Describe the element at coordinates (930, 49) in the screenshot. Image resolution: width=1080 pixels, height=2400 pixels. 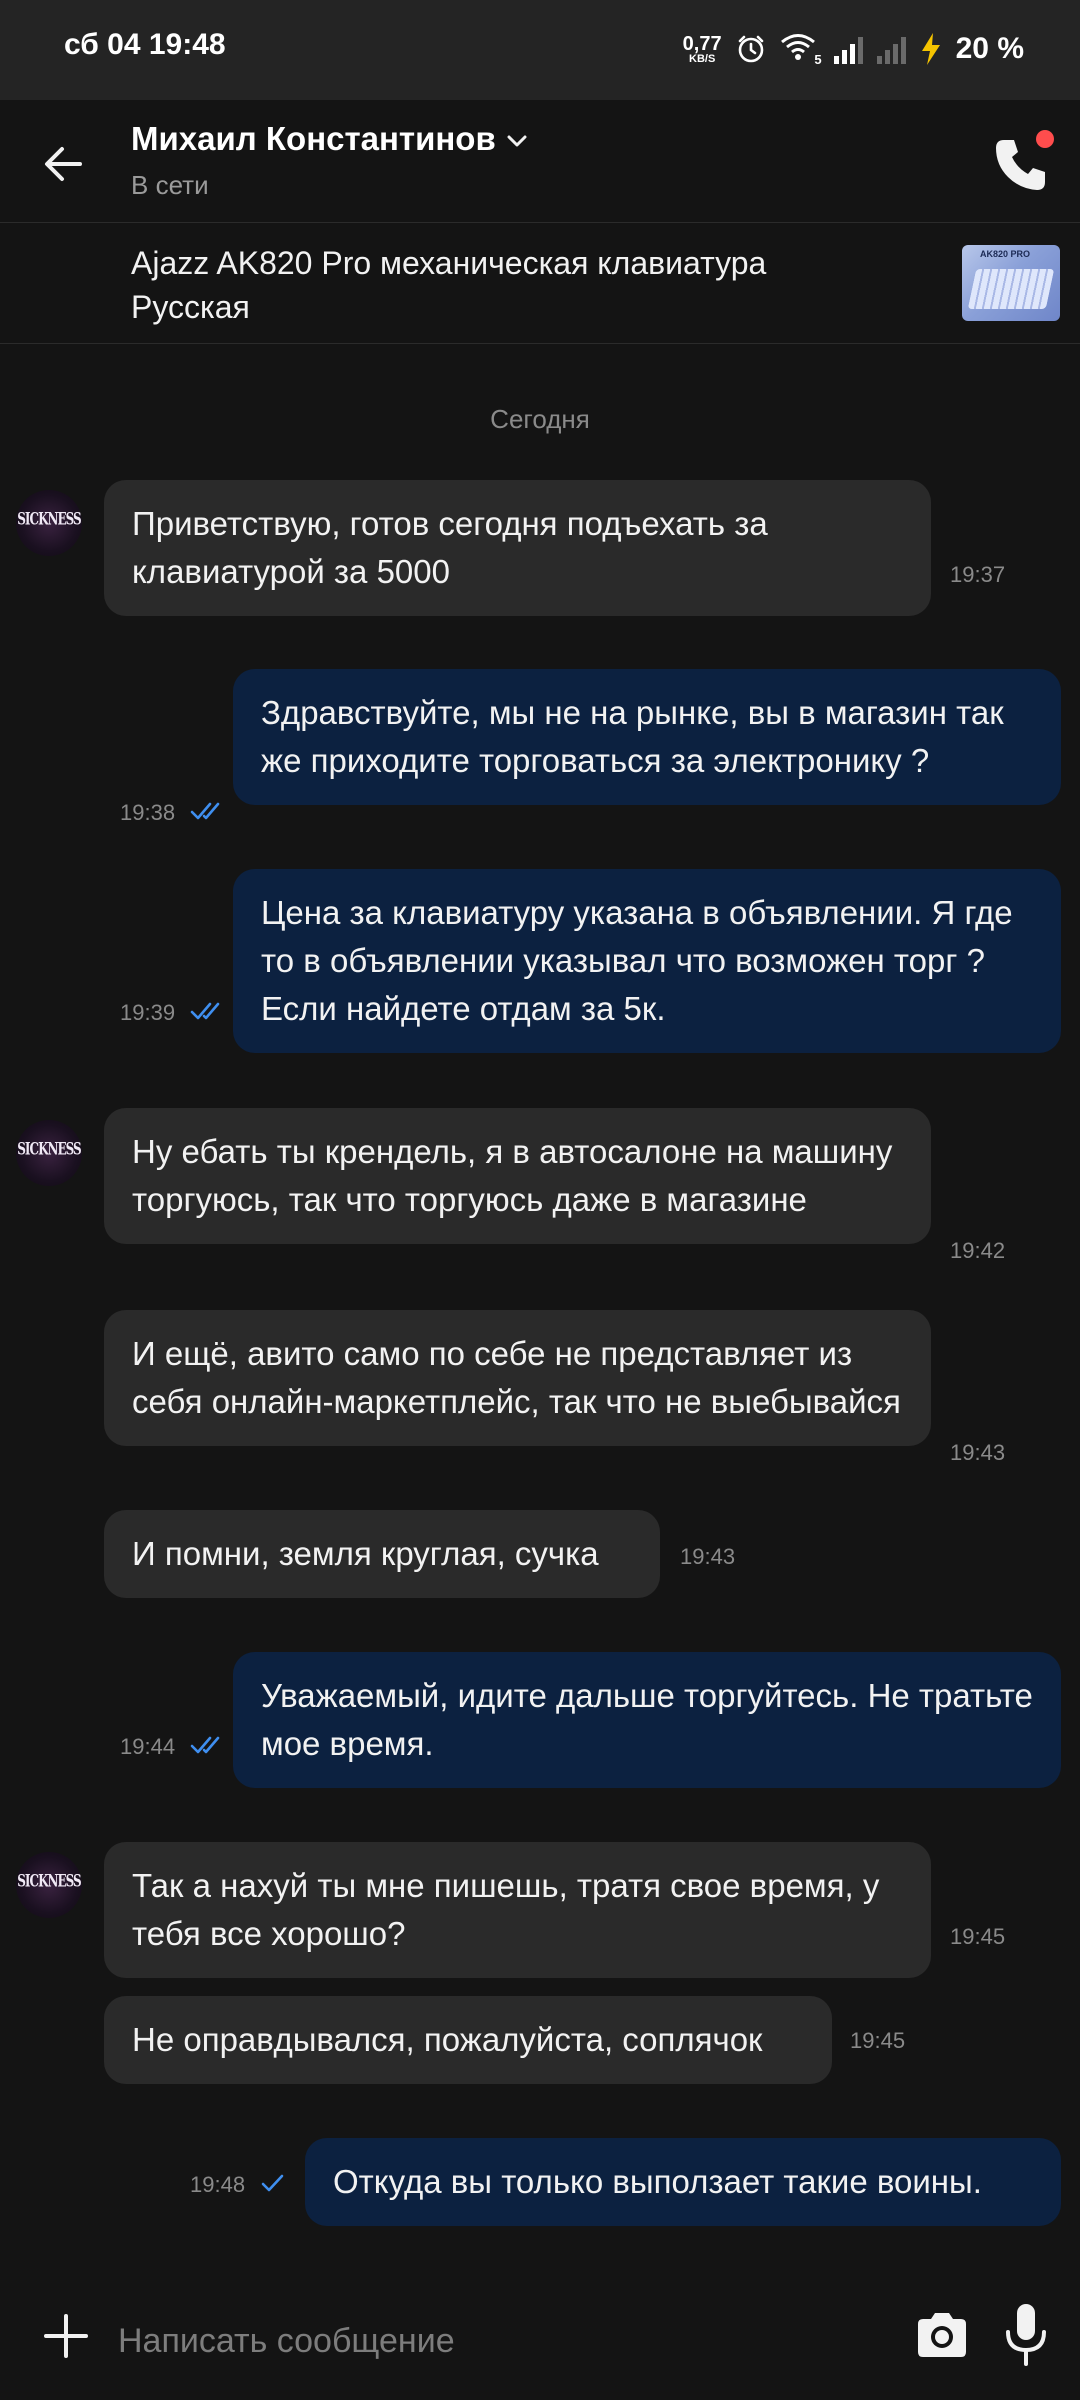
I see `charging-icon` at that location.